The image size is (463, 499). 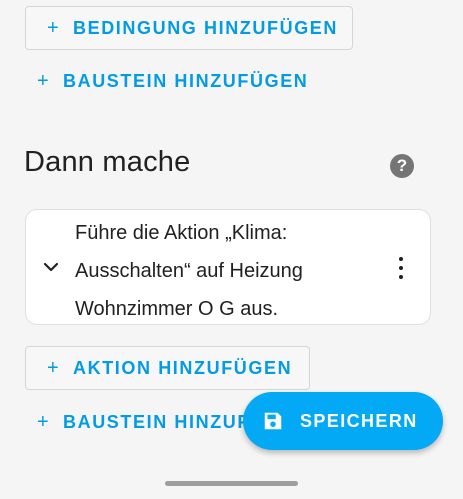 What do you see at coordinates (401, 268) in the screenshot?
I see `more-options-icon` at bounding box center [401, 268].